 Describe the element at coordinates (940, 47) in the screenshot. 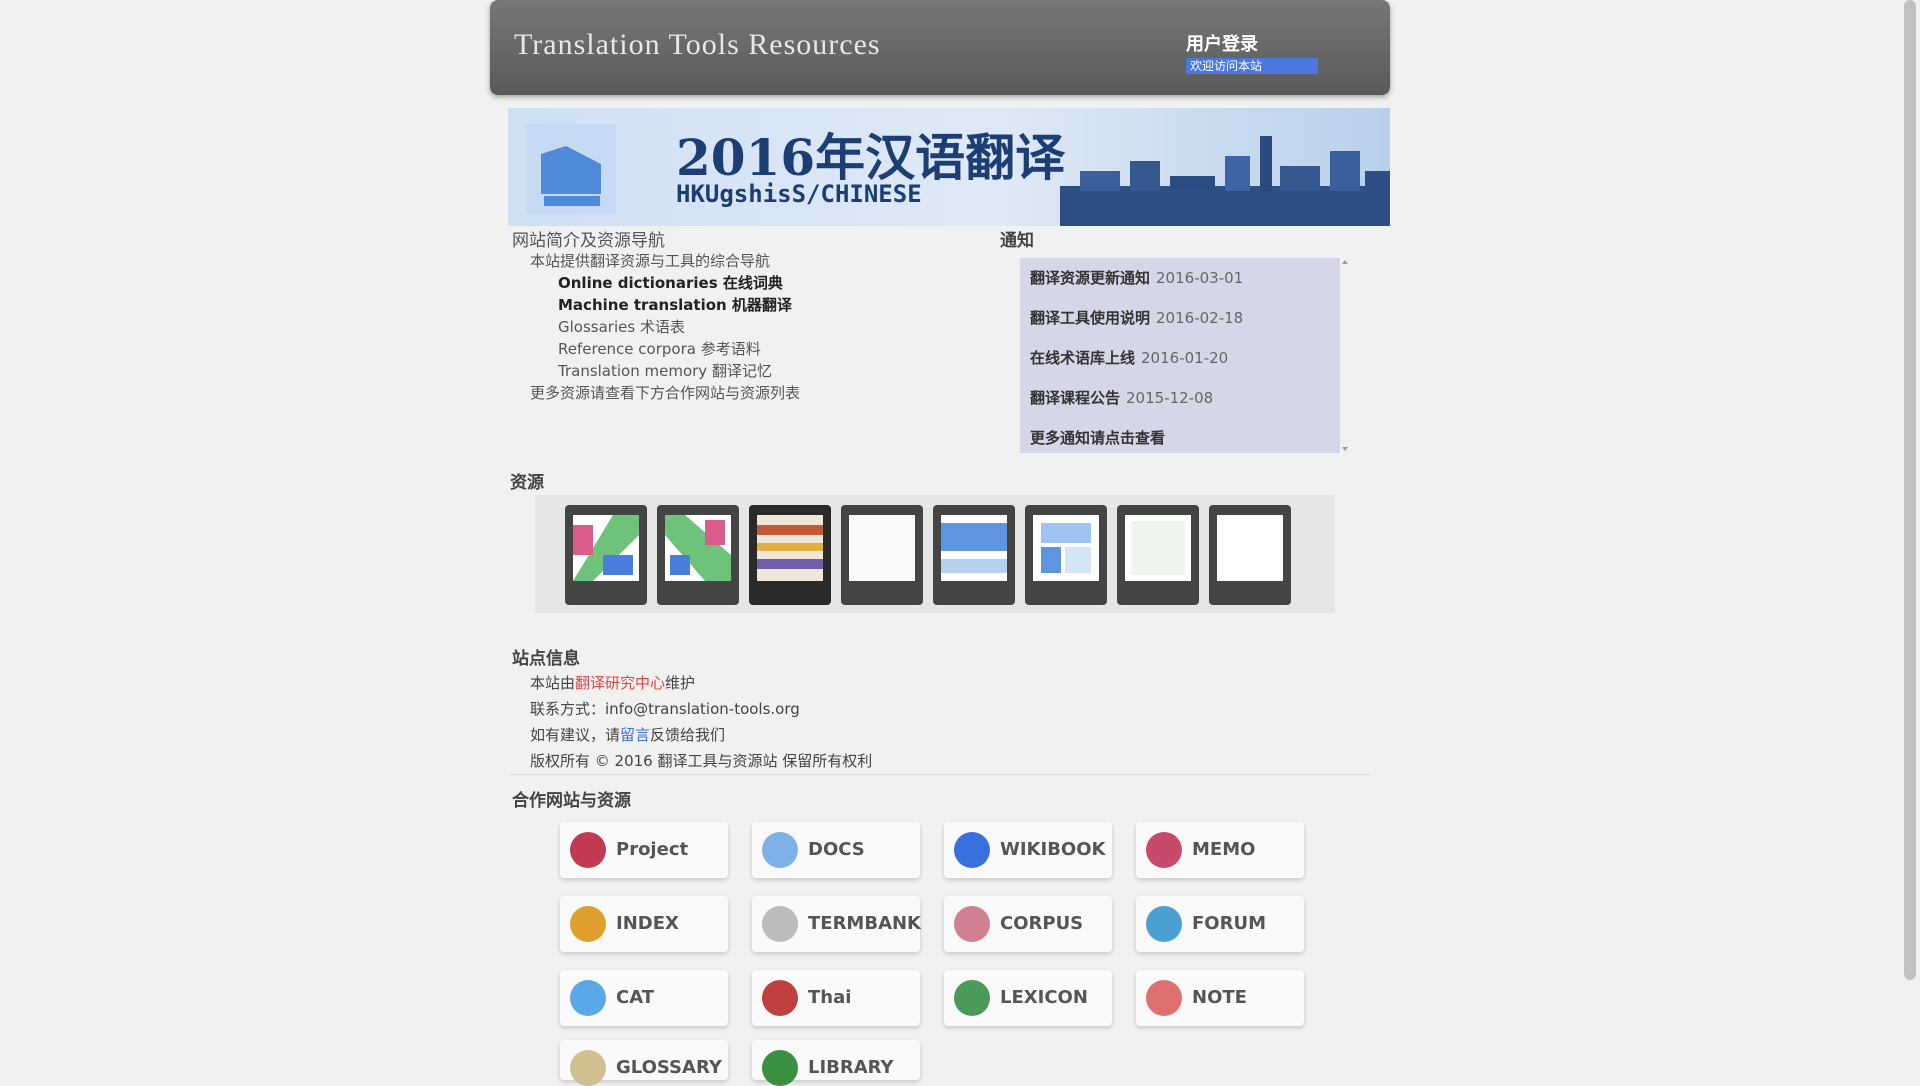

I see `header-bar: Translation Tools Resources 用户登录 欢迎访问本站` at that location.